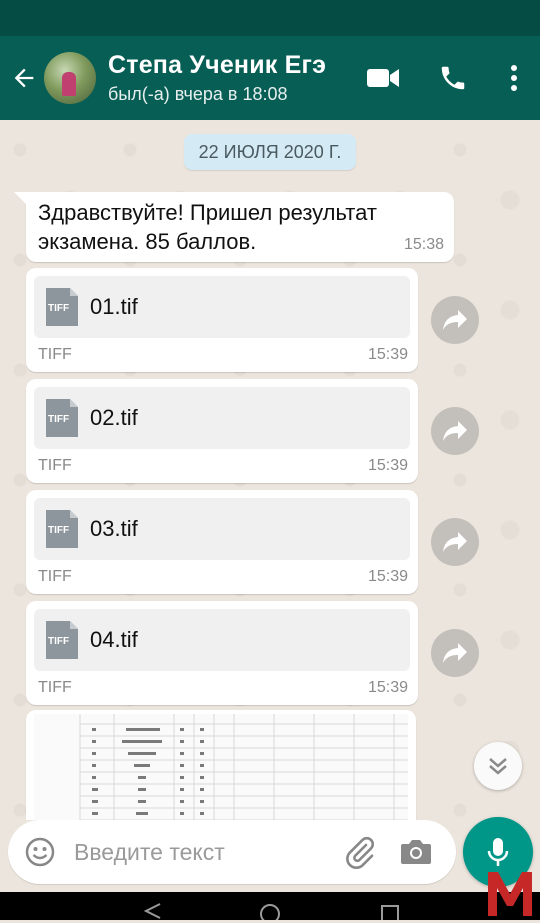  Describe the element at coordinates (152, 911) in the screenshot. I see `nav-back-icon` at that location.